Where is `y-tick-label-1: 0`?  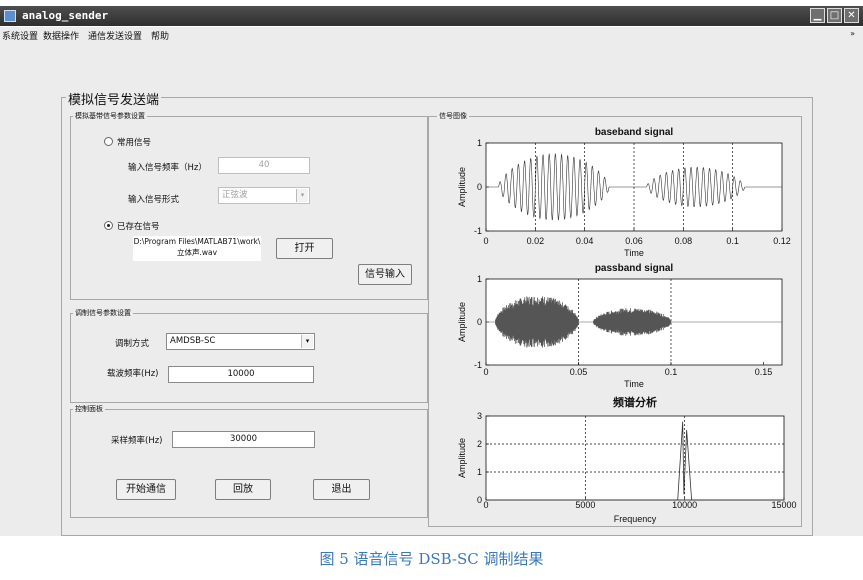
y-tick-label-1: 0 is located at coordinates (479, 322).